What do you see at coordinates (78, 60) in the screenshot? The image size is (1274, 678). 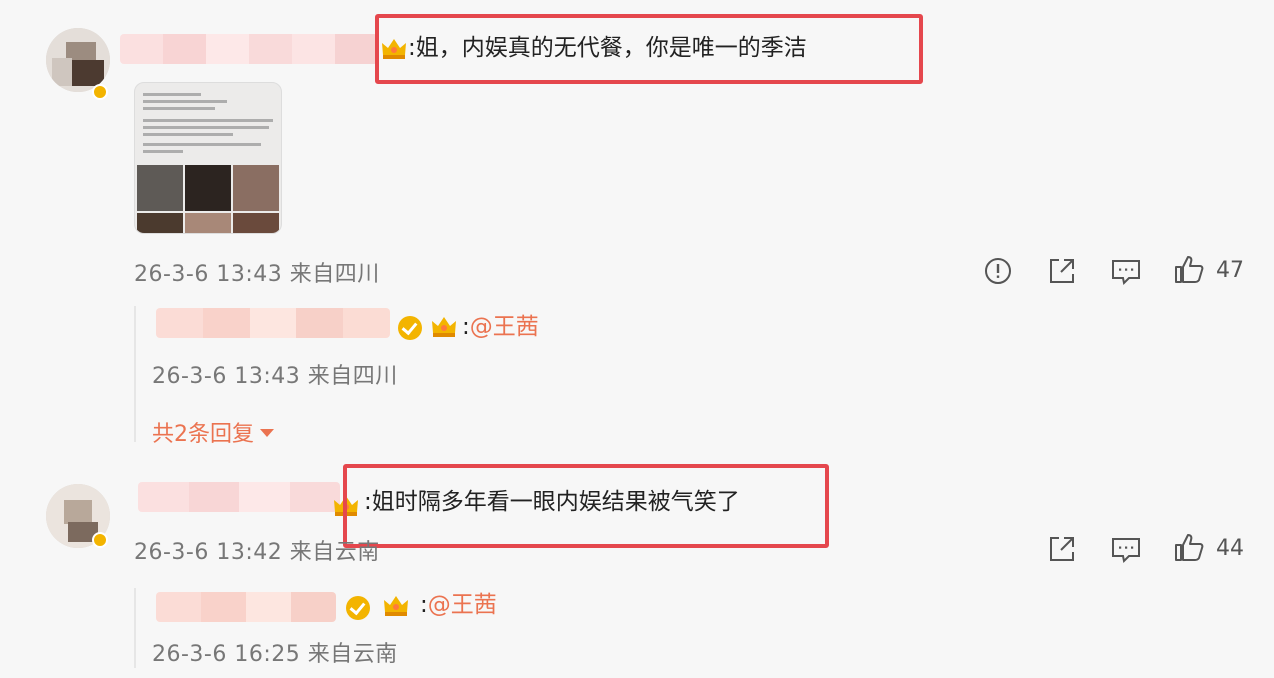 I see `avatar` at bounding box center [78, 60].